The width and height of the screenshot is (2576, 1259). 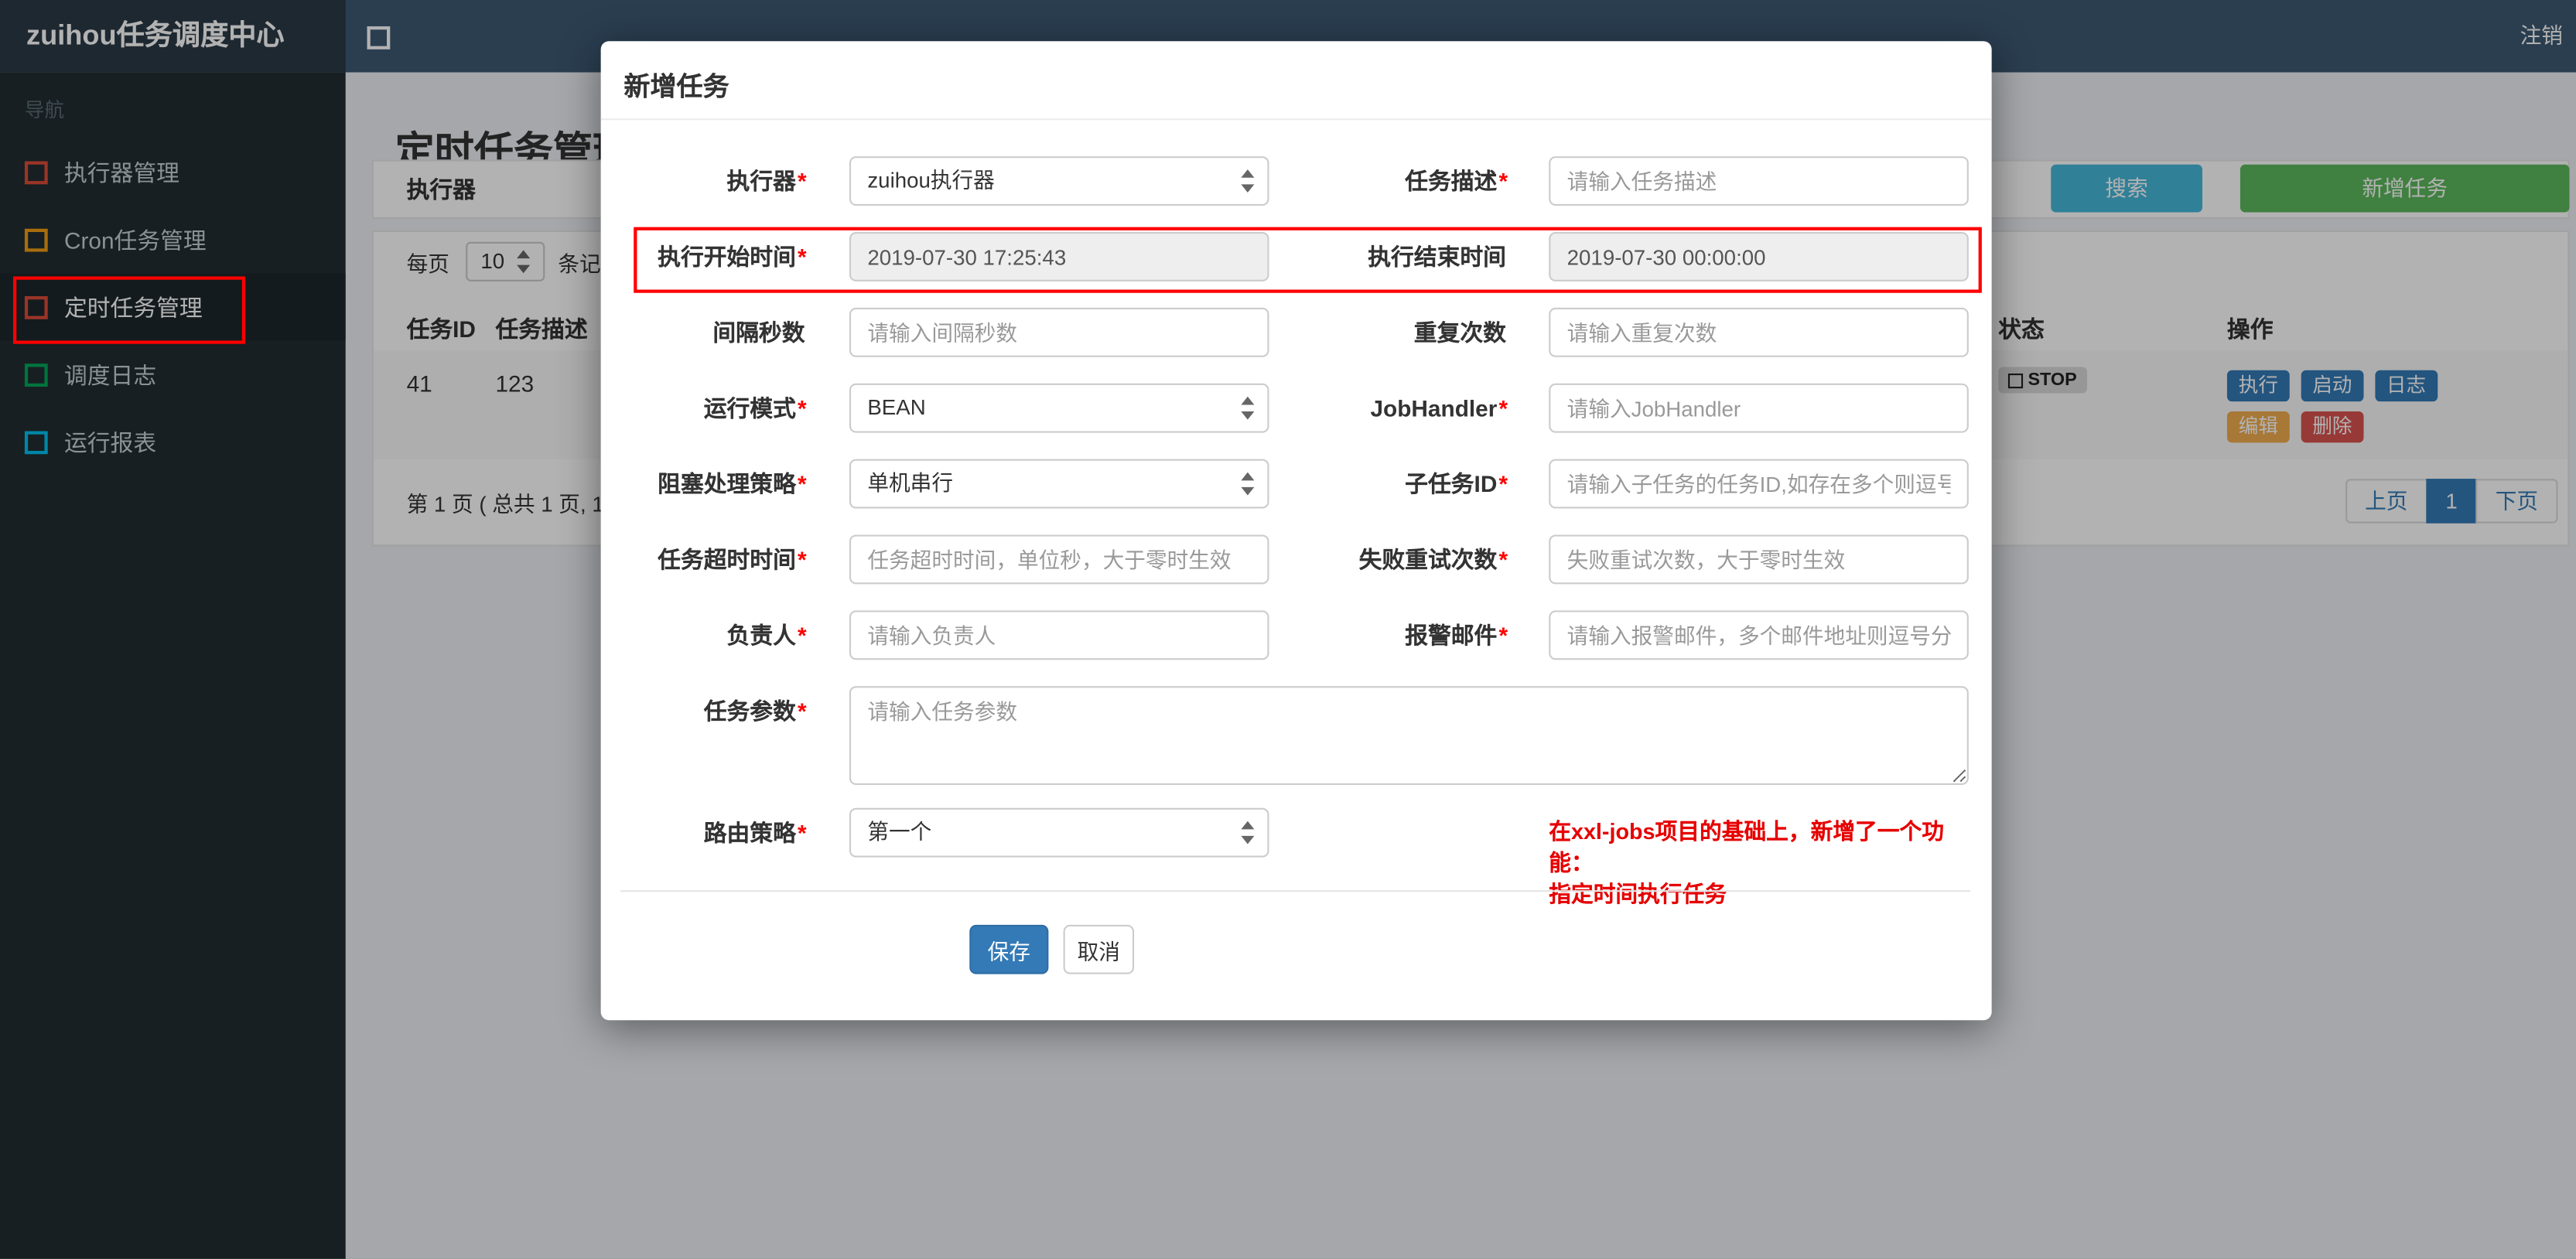 What do you see at coordinates (1059, 833) in the screenshot?
I see `route-strategy-select: 第一个` at bounding box center [1059, 833].